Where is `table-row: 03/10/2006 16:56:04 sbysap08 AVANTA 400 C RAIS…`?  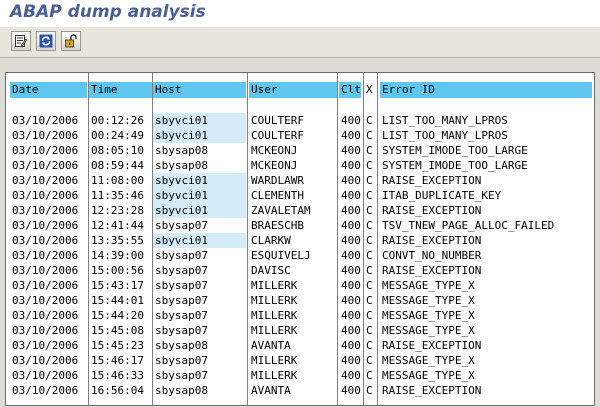
table-row: 03/10/2006 16:56:04 sbysap08 AVANTA 400 C RAIS… is located at coordinates (300, 390).